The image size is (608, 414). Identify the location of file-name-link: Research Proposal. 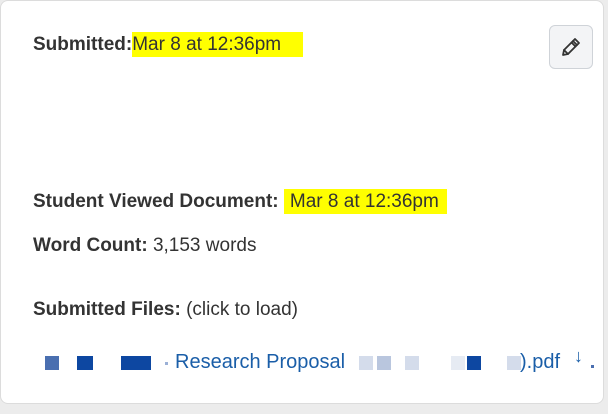
(260, 362).